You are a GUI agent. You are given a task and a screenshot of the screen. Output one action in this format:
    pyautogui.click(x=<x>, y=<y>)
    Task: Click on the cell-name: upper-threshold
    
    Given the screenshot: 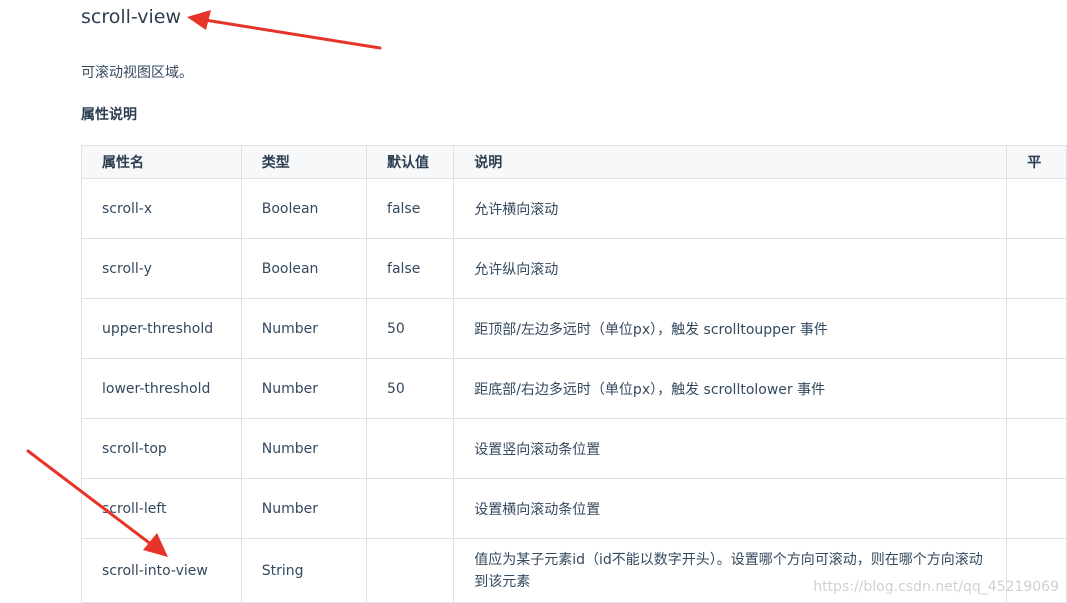 What is the action you would take?
    pyautogui.click(x=161, y=328)
    